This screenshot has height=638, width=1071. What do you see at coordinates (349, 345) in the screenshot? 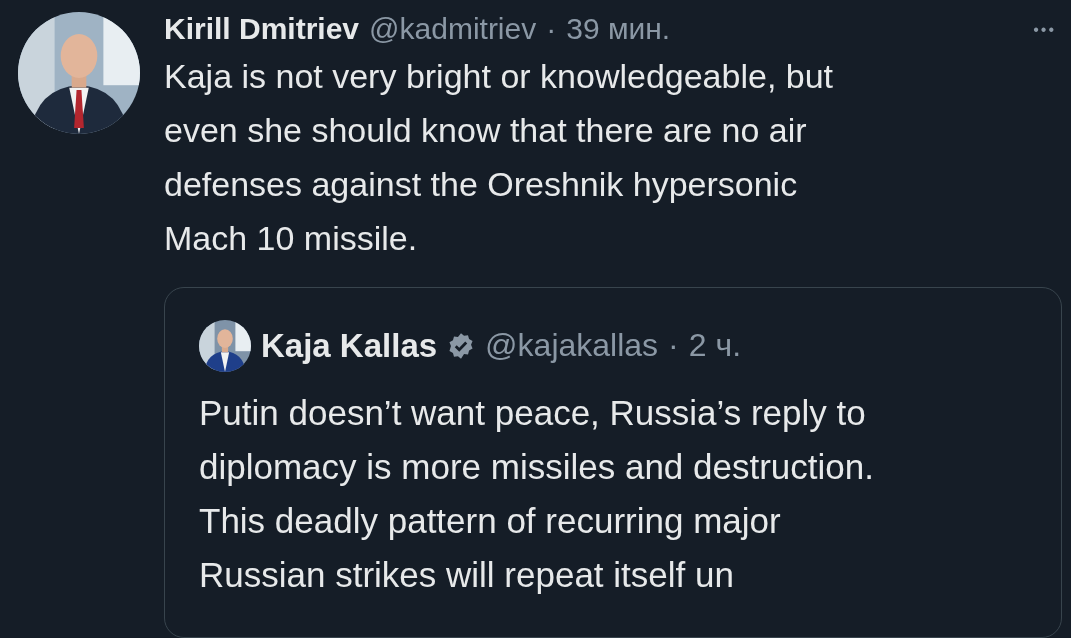
I see `author-name: Kaja Kallas` at bounding box center [349, 345].